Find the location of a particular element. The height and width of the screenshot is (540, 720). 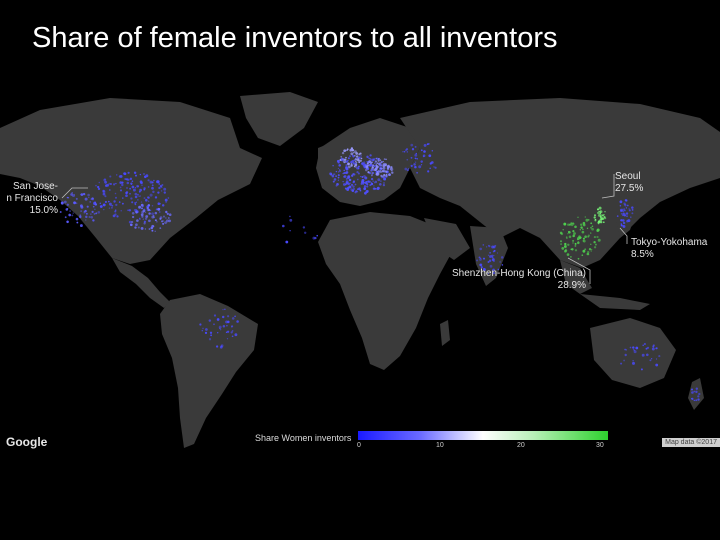

callout-seoul: Seoul 27.5% is located at coordinates (629, 183).